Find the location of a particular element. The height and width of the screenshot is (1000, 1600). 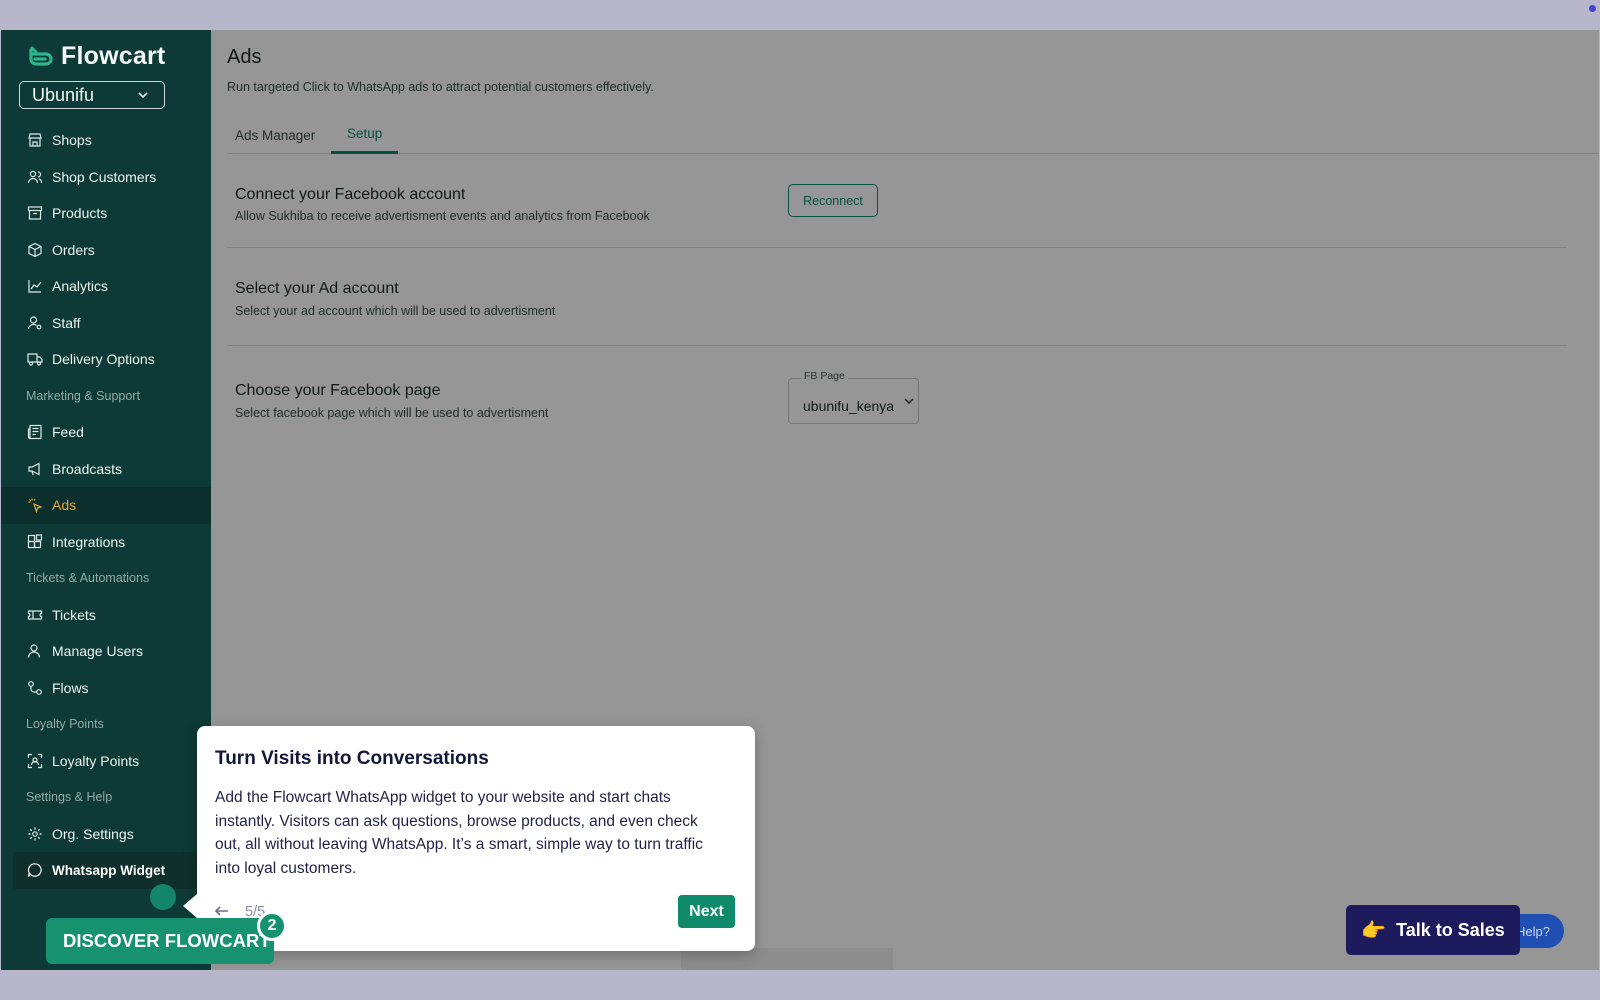

sidebar-item-label: Org. Settings is located at coordinates (93, 833).